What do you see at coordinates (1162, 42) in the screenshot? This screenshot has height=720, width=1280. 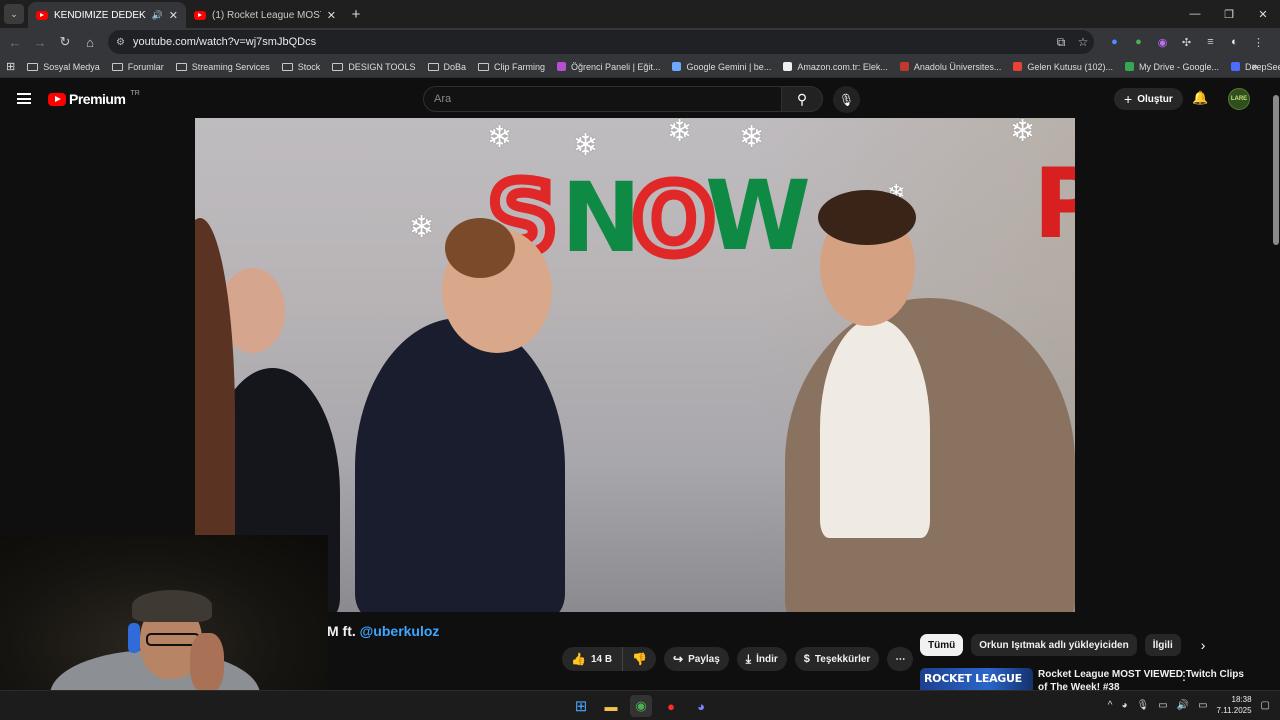 I see `extension-color-icon: ◉` at bounding box center [1162, 42].